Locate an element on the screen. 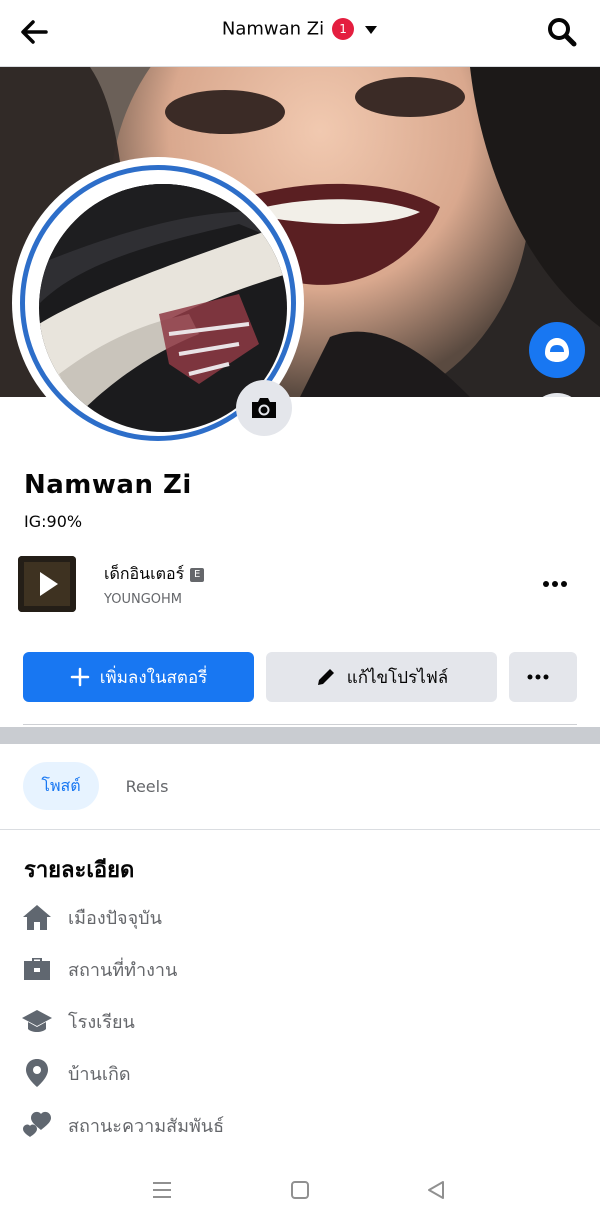 The width and height of the screenshot is (600, 1218). back-triangle-icon is located at coordinates (436, 1190).